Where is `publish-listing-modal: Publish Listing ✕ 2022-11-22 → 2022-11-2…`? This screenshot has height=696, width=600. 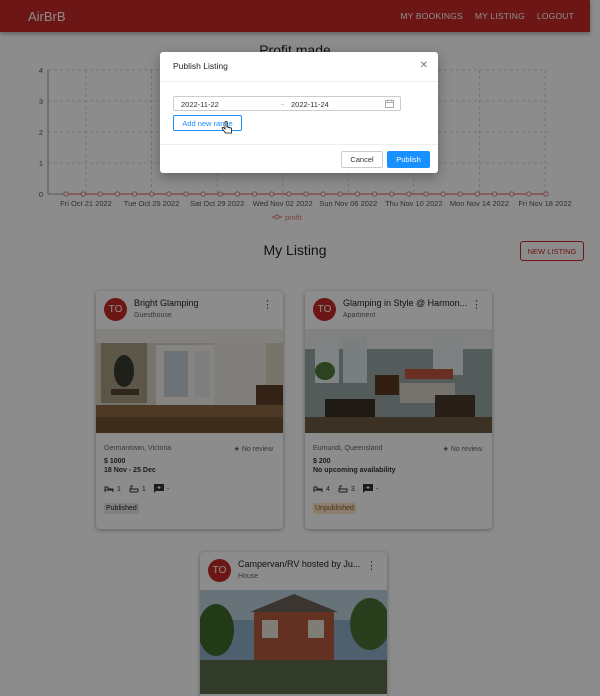
publish-listing-modal: Publish Listing ✕ 2022-11-22 → 2022-11-2… is located at coordinates (299, 112).